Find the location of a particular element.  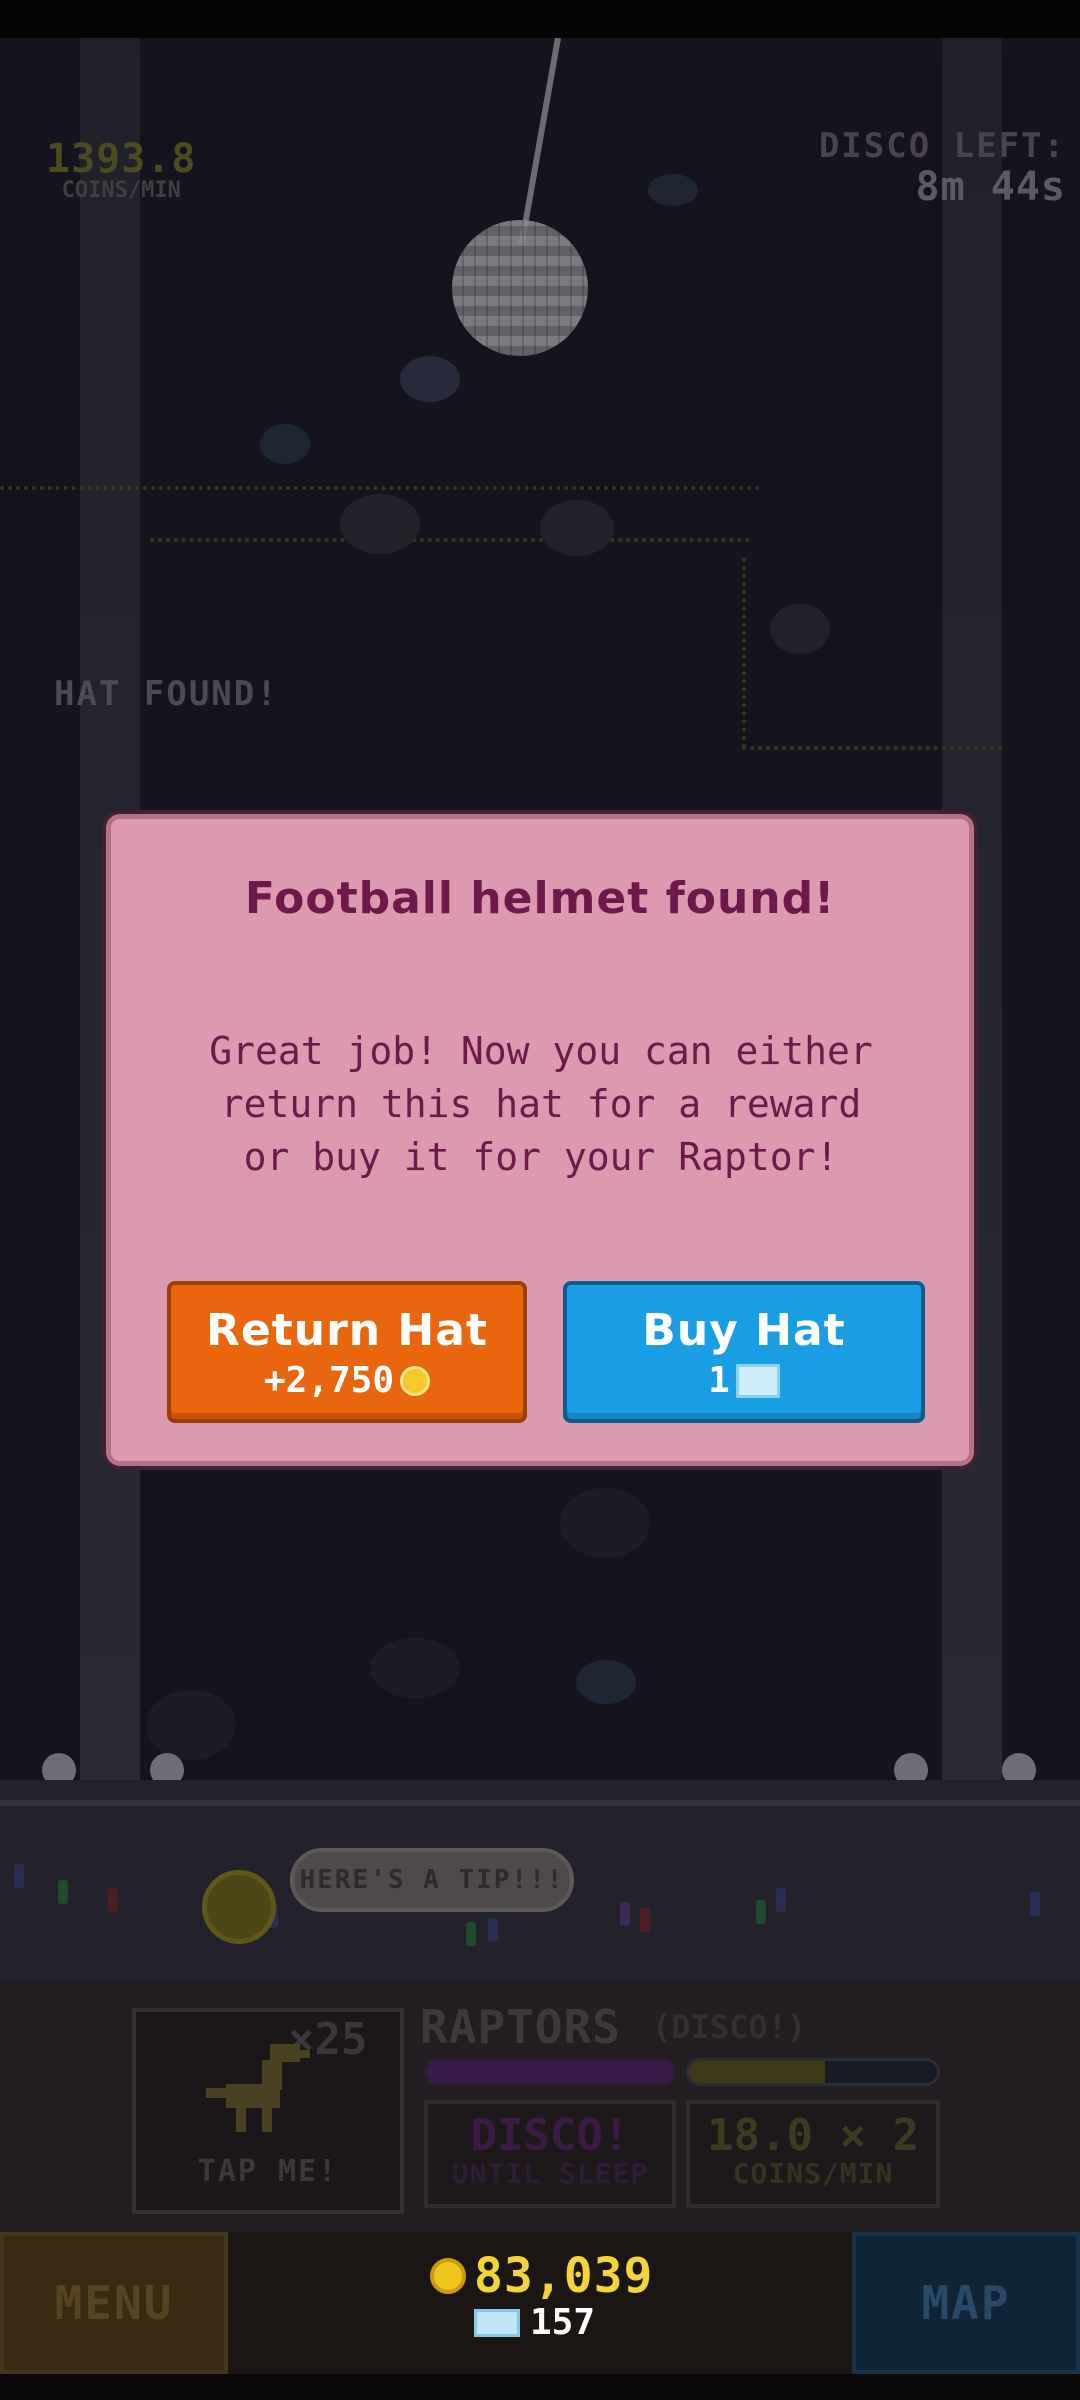

return-hat-label: Return Hat is located at coordinates (347, 1330).